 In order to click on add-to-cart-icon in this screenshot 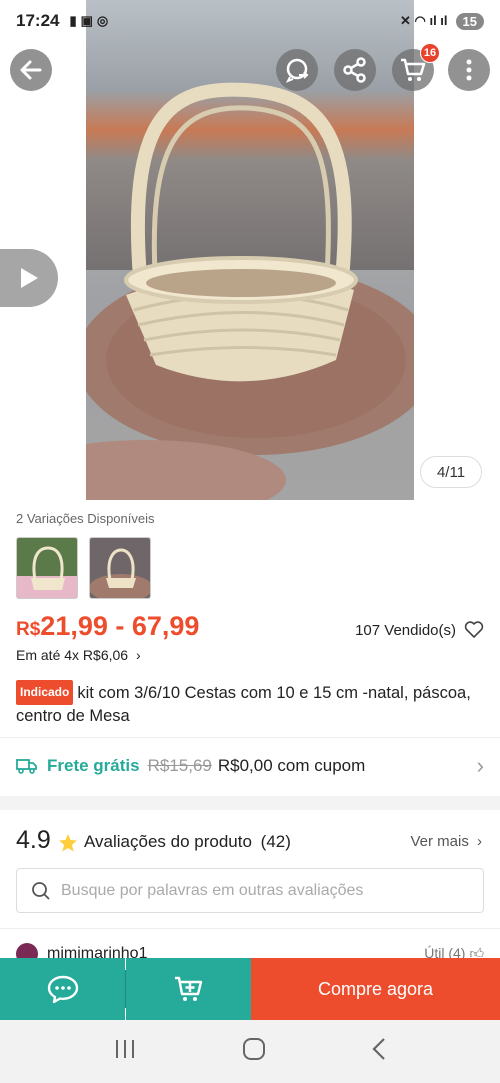, I will do `click(188, 988)`.